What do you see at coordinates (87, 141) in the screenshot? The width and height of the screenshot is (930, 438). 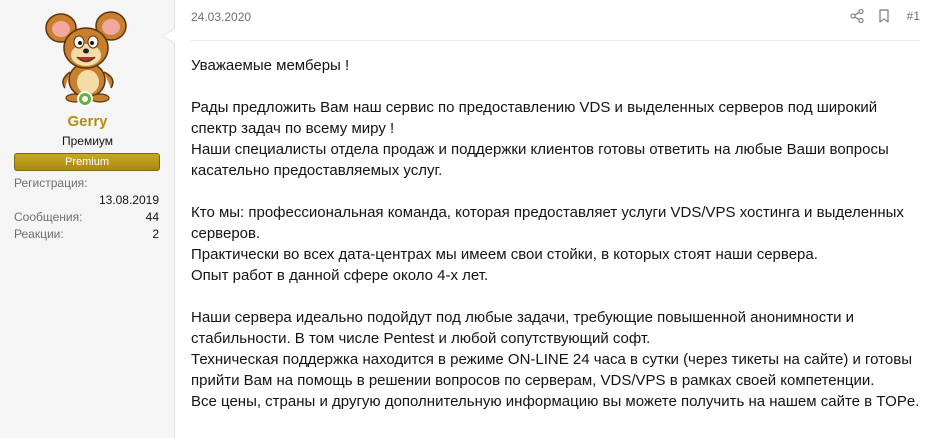 I see `user-title: Премиум` at bounding box center [87, 141].